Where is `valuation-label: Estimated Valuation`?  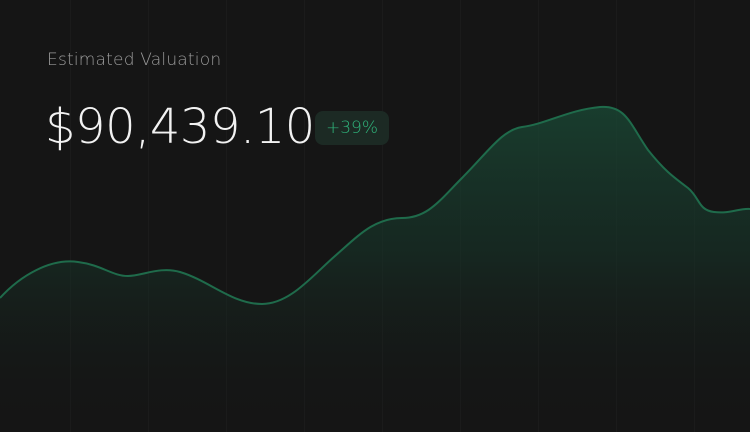 valuation-label: Estimated Valuation is located at coordinates (134, 60).